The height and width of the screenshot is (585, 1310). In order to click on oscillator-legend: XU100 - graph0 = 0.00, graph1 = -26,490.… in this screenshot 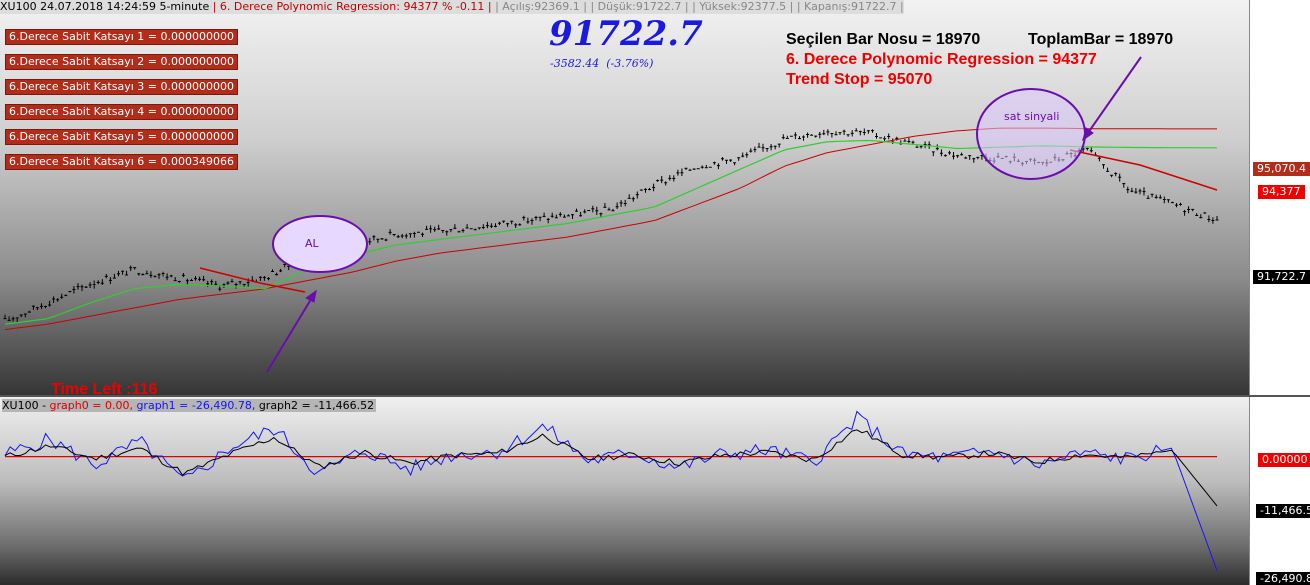, I will do `click(189, 405)`.